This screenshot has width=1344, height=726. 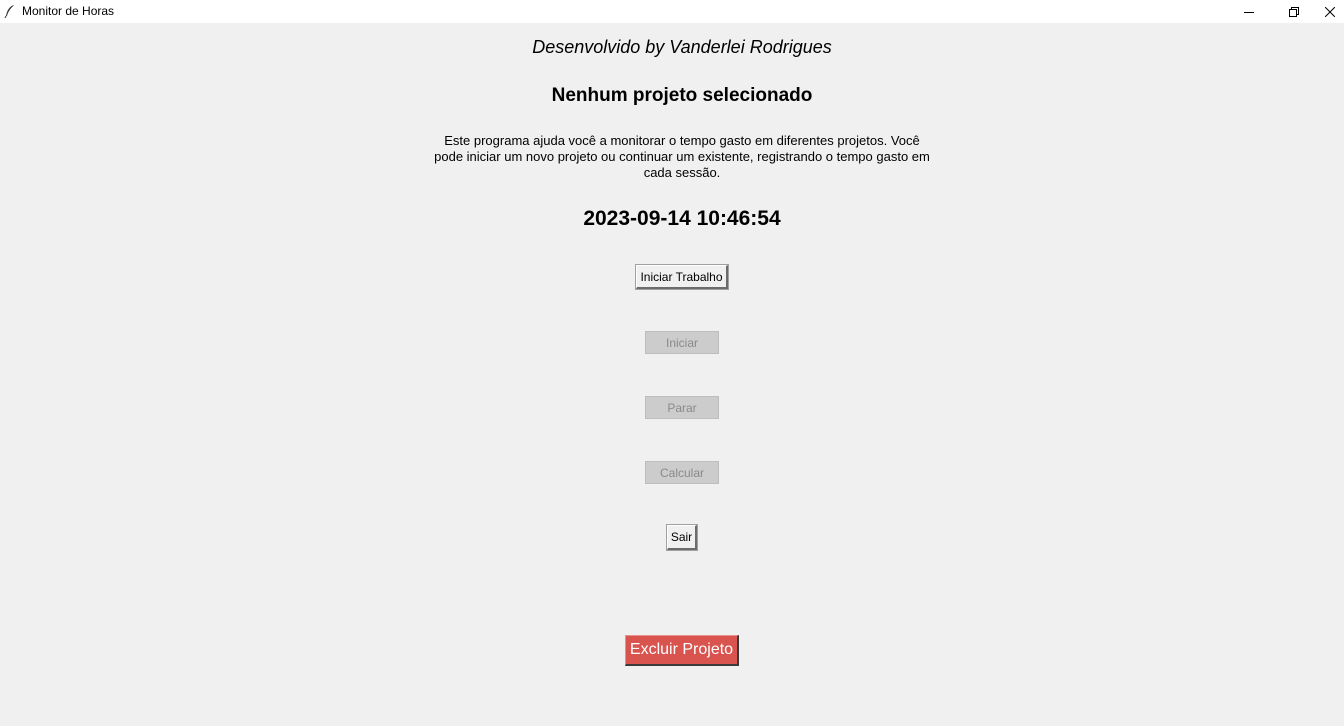 What do you see at coordinates (682, 218) in the screenshot?
I see `current-datetime: 2023-09-14 10:46:54` at bounding box center [682, 218].